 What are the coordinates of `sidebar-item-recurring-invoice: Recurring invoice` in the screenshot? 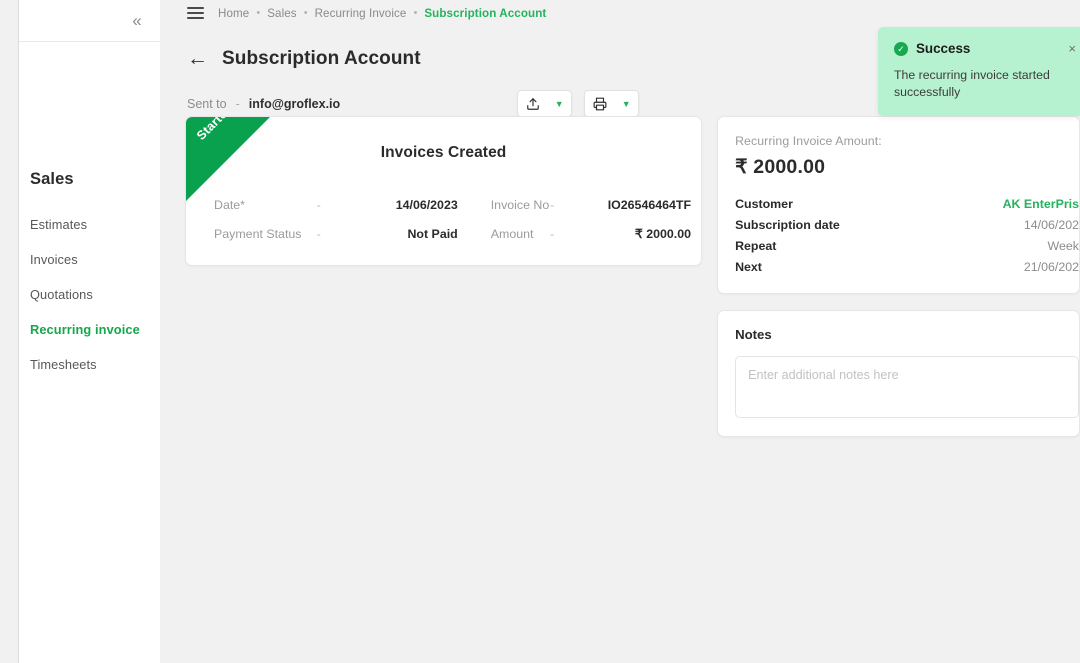 It's located at (89, 329).